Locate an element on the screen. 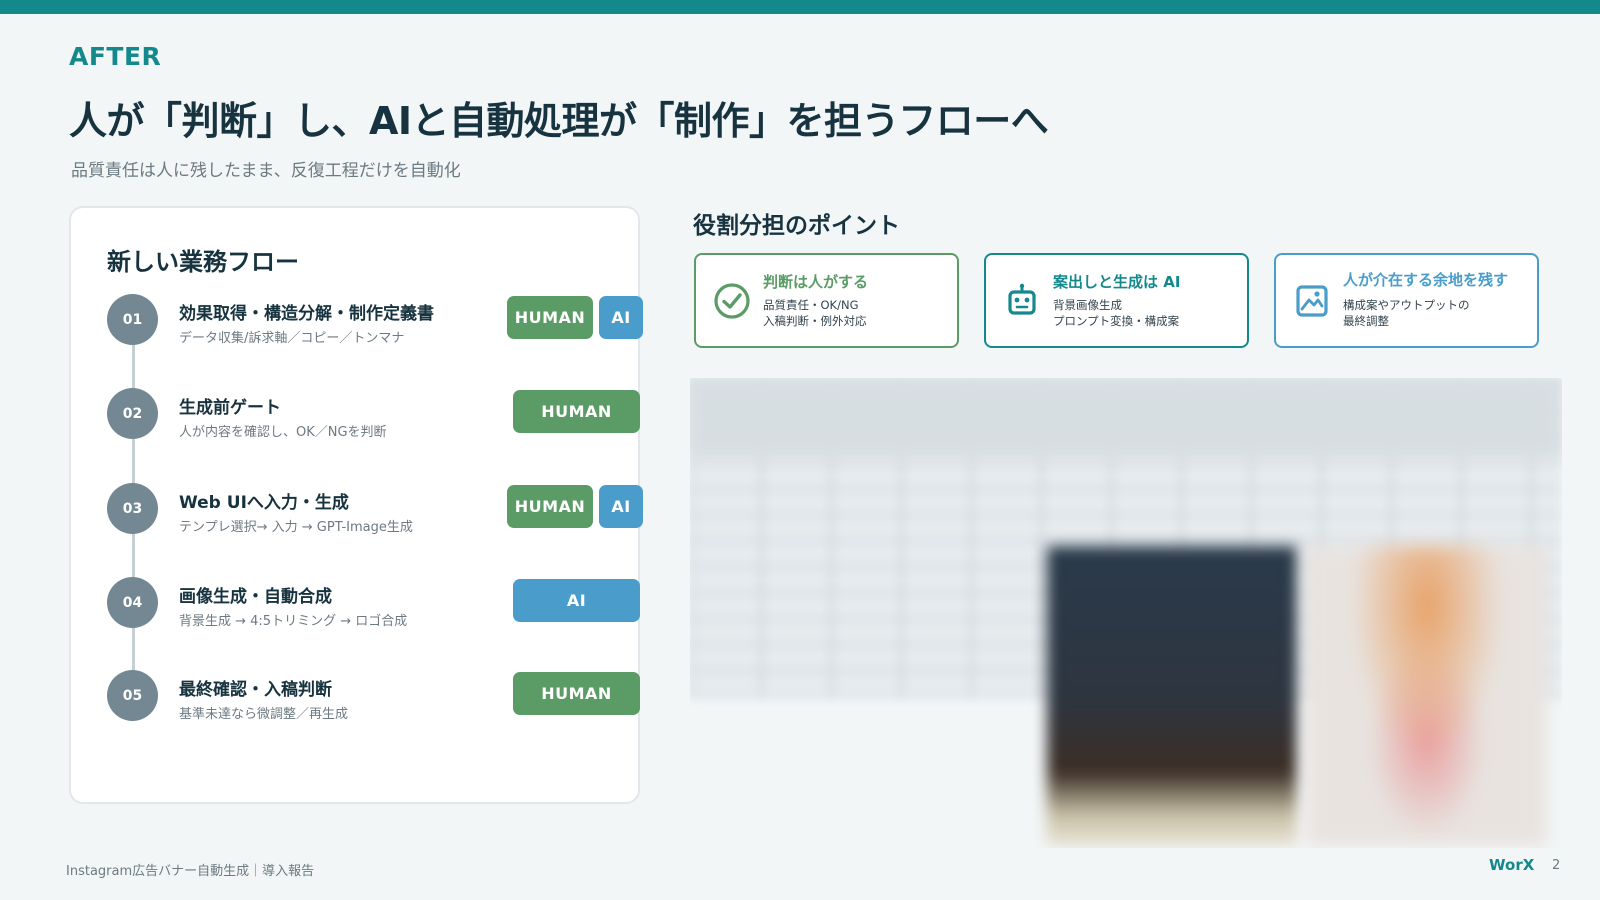  points-section-title: 役割分担のポイント is located at coordinates (796, 226).